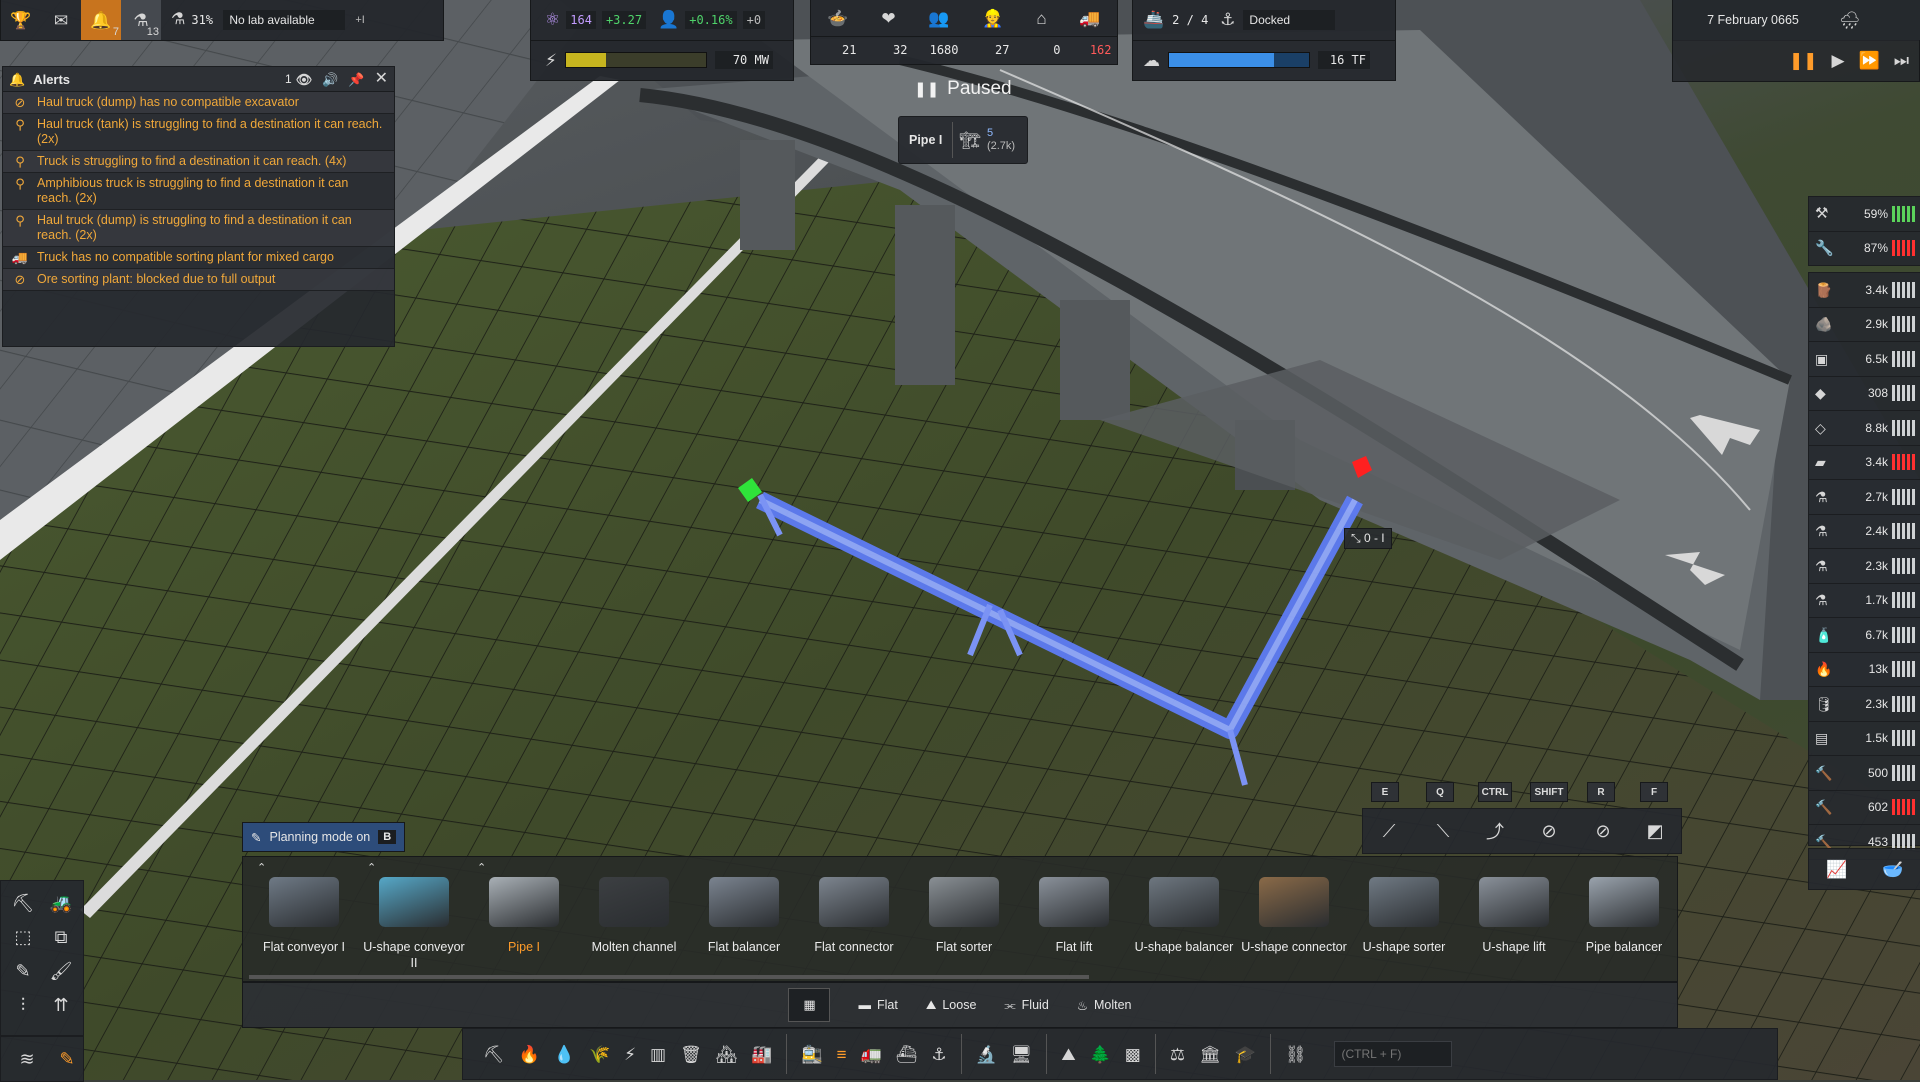 This screenshot has height=1082, width=1920. What do you see at coordinates (809, 1005) in the screenshot?
I see `category-all-button: ▦` at bounding box center [809, 1005].